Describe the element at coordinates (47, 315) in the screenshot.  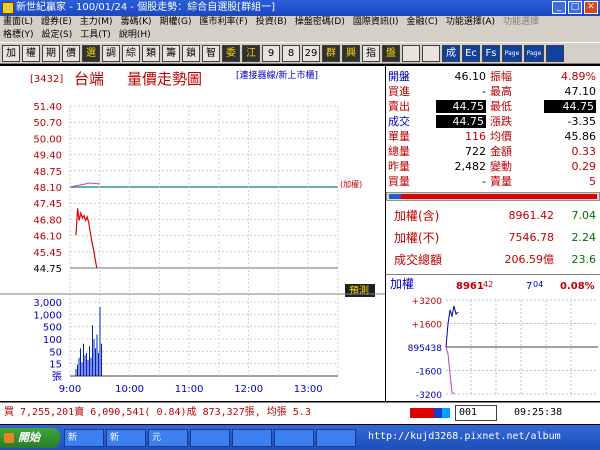
I see `volume-tick-label: 1,000` at that location.